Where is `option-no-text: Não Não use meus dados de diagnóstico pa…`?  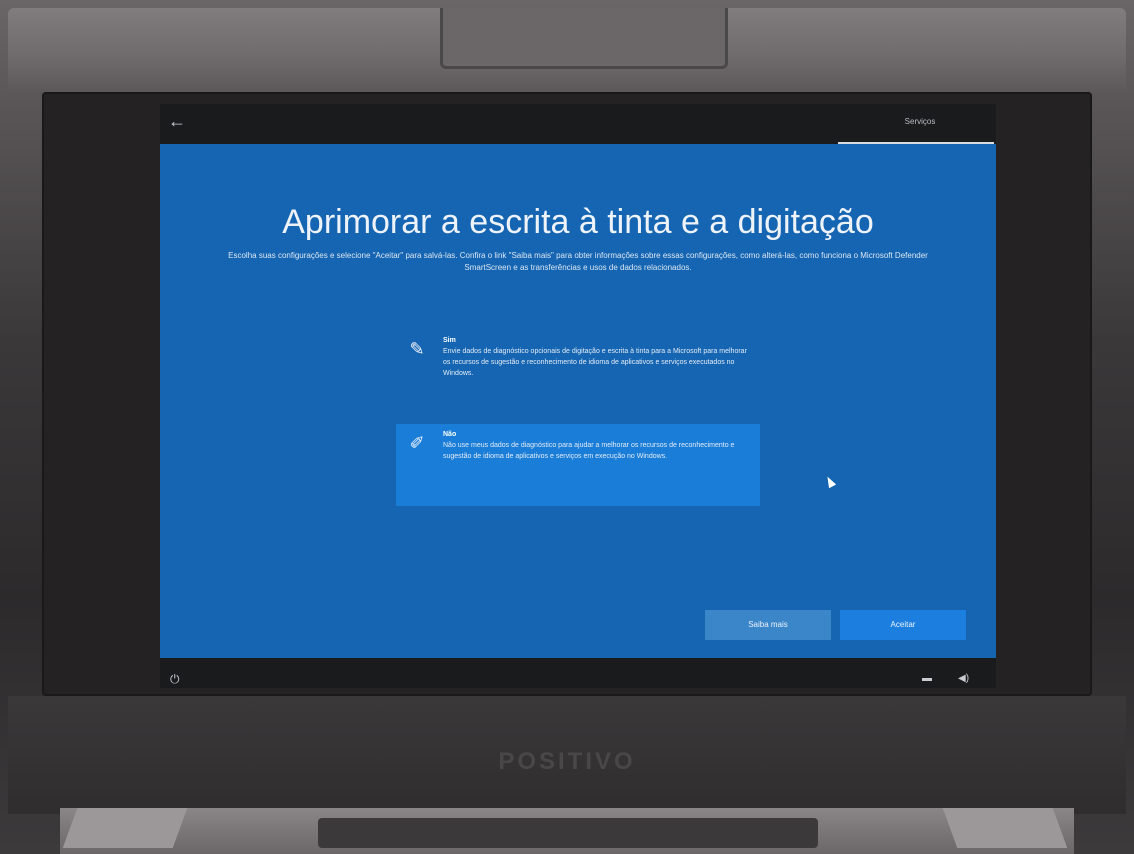 option-no-text: Não Não use meus dados de diagnóstico pa… is located at coordinates (598, 446).